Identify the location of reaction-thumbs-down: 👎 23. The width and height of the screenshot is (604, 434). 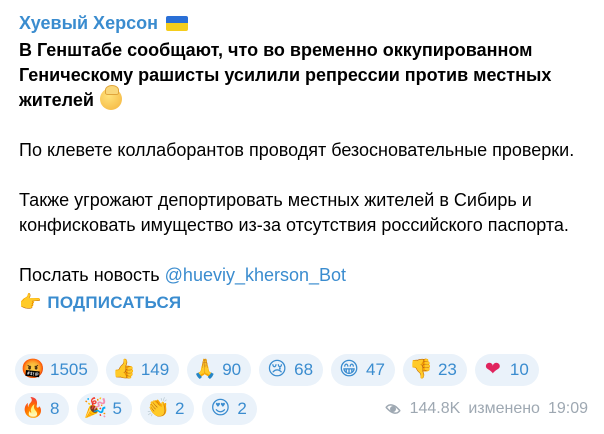
(434, 370).